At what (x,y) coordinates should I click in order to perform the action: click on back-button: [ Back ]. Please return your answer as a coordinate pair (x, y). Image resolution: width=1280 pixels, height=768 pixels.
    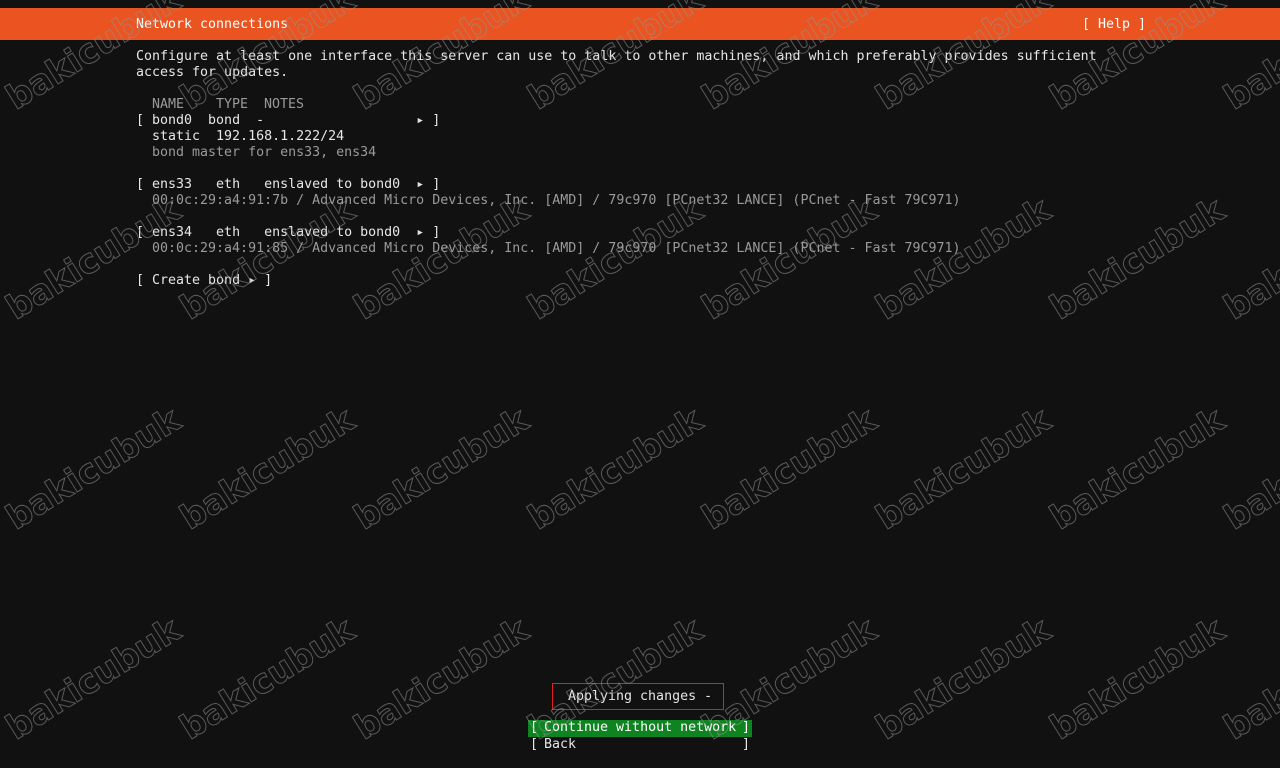
    Looking at the image, I should click on (640, 745).